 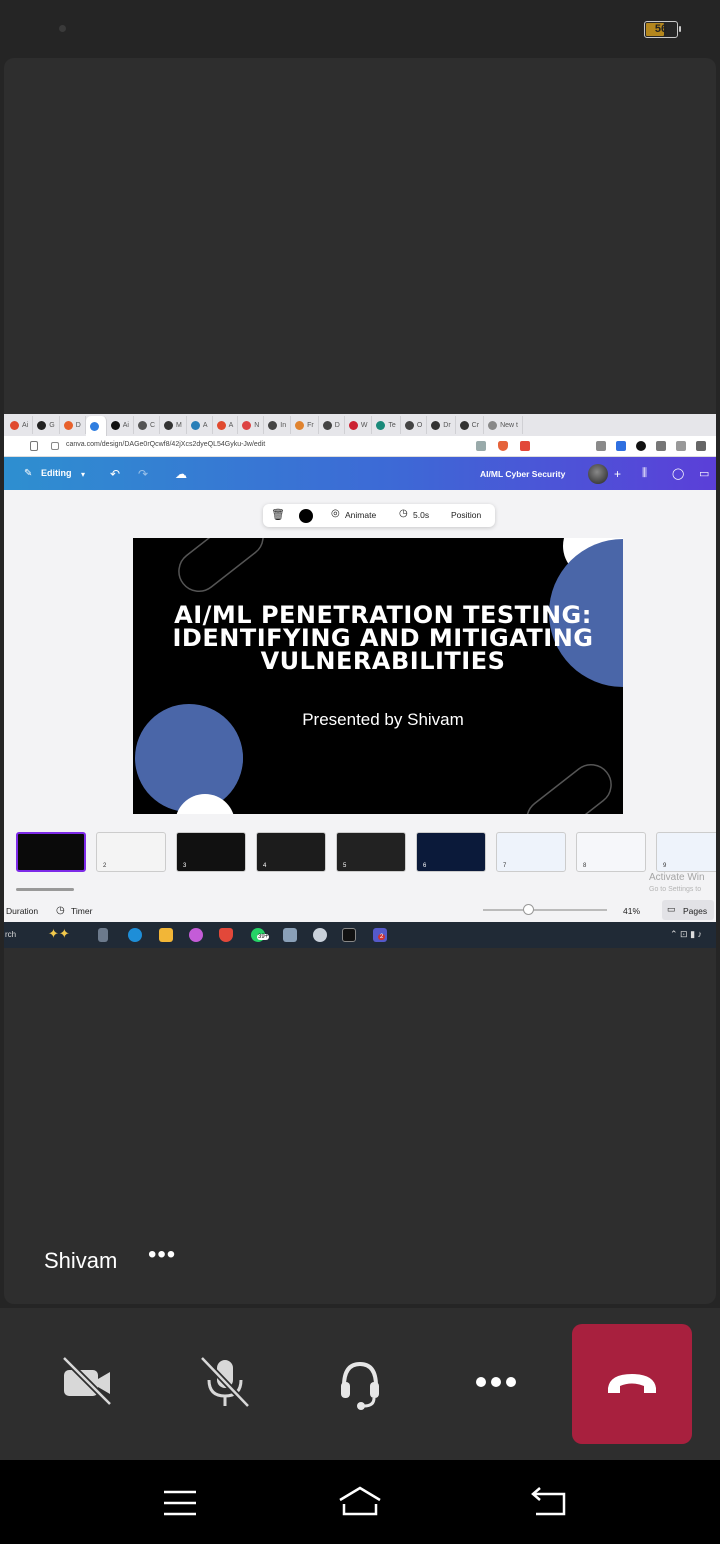 I want to click on duration-button: 5.0s, so click(x=421, y=515).